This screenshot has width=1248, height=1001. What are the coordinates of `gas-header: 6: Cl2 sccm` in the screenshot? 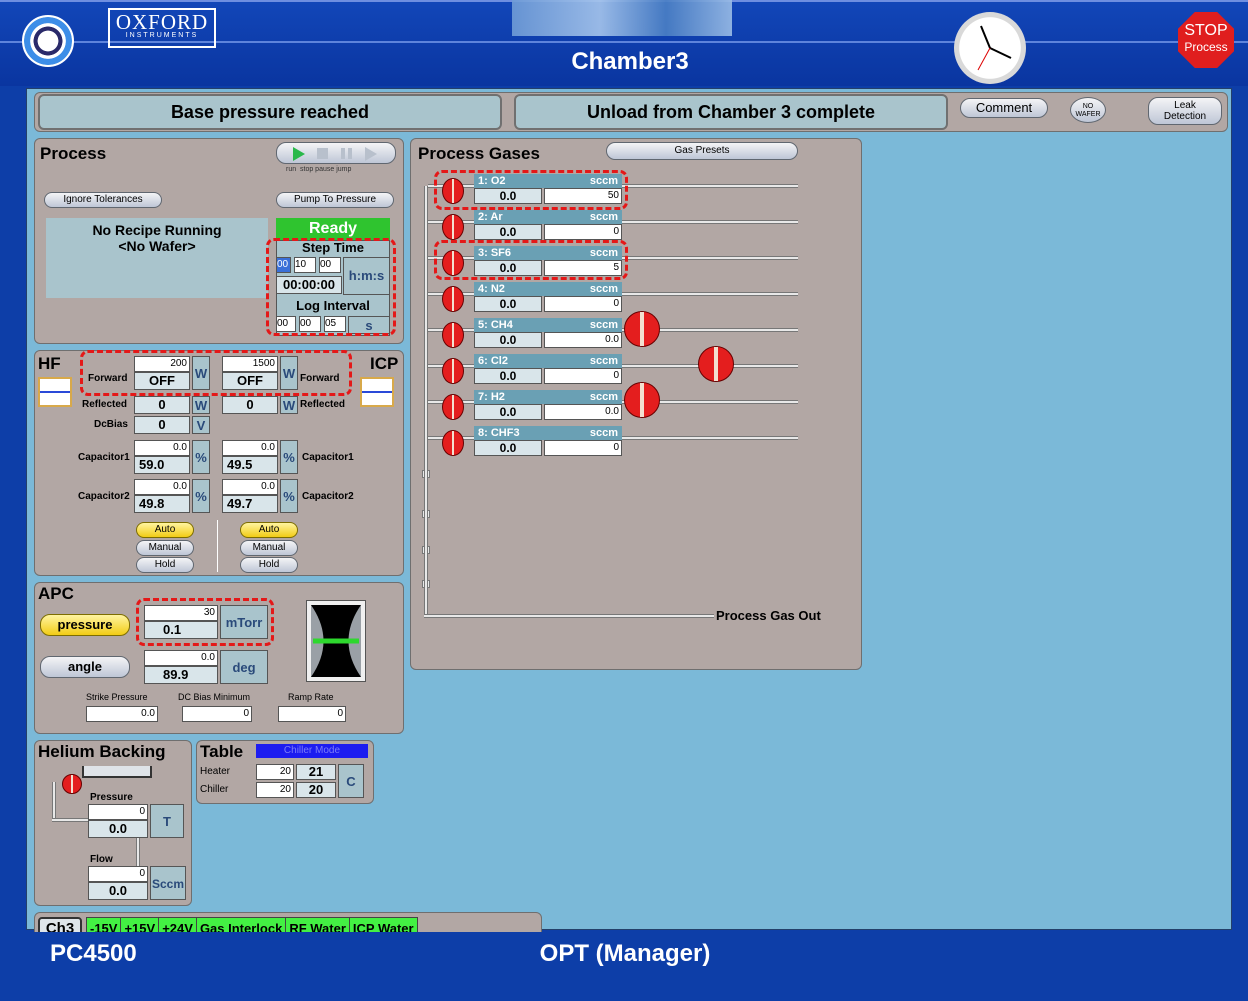 It's located at (548, 361).